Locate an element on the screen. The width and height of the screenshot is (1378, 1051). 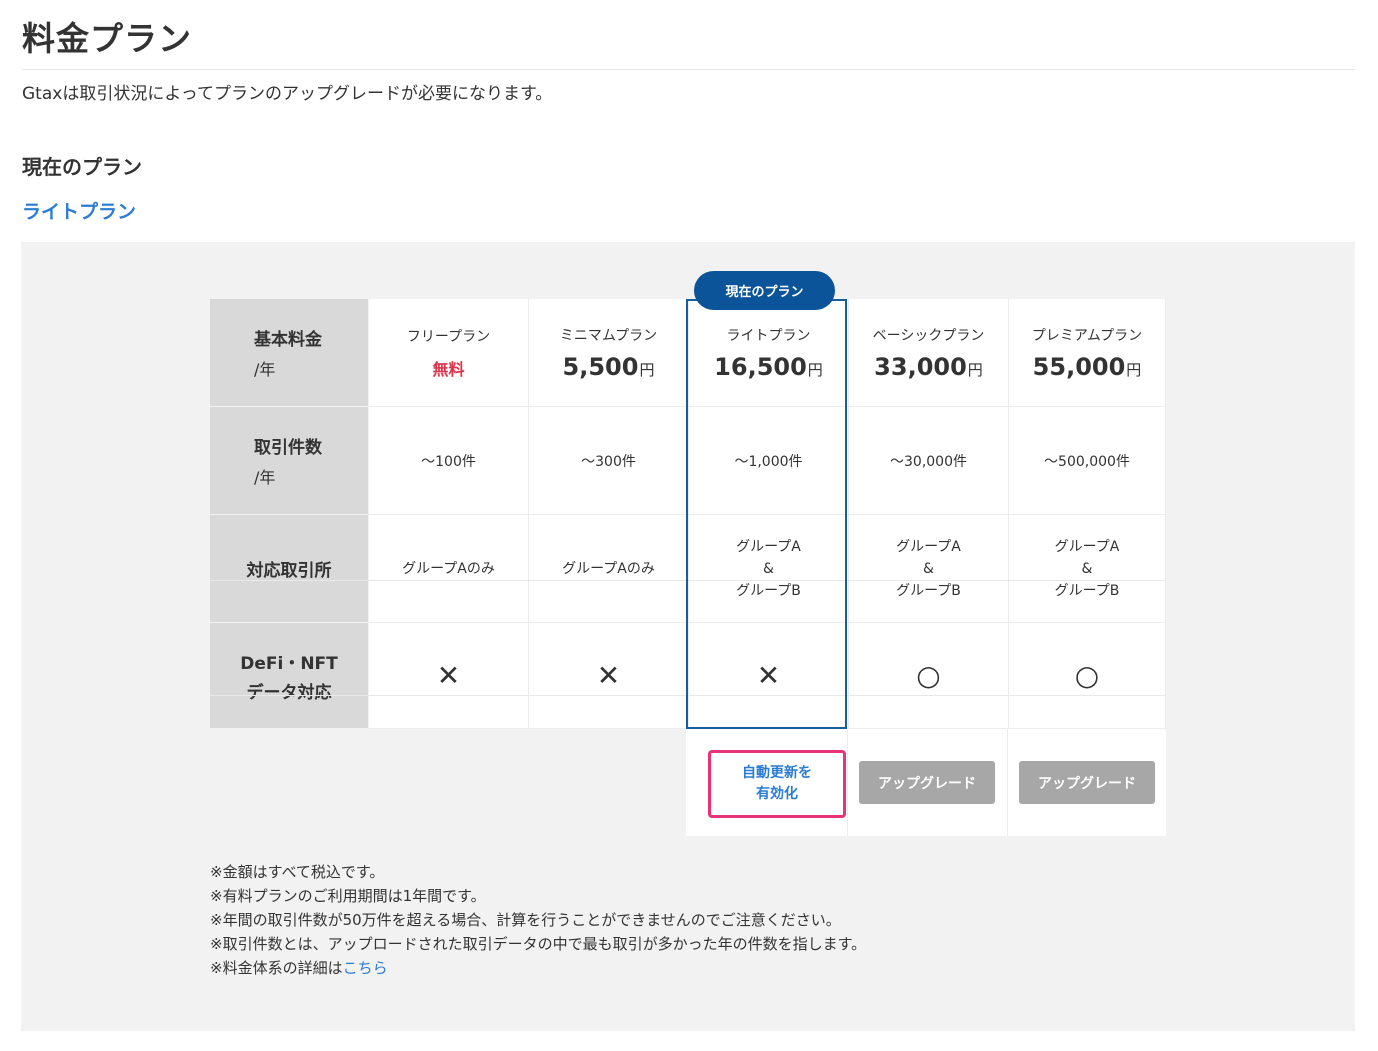
transaction-limit: 〜300件 is located at coordinates (608, 461).